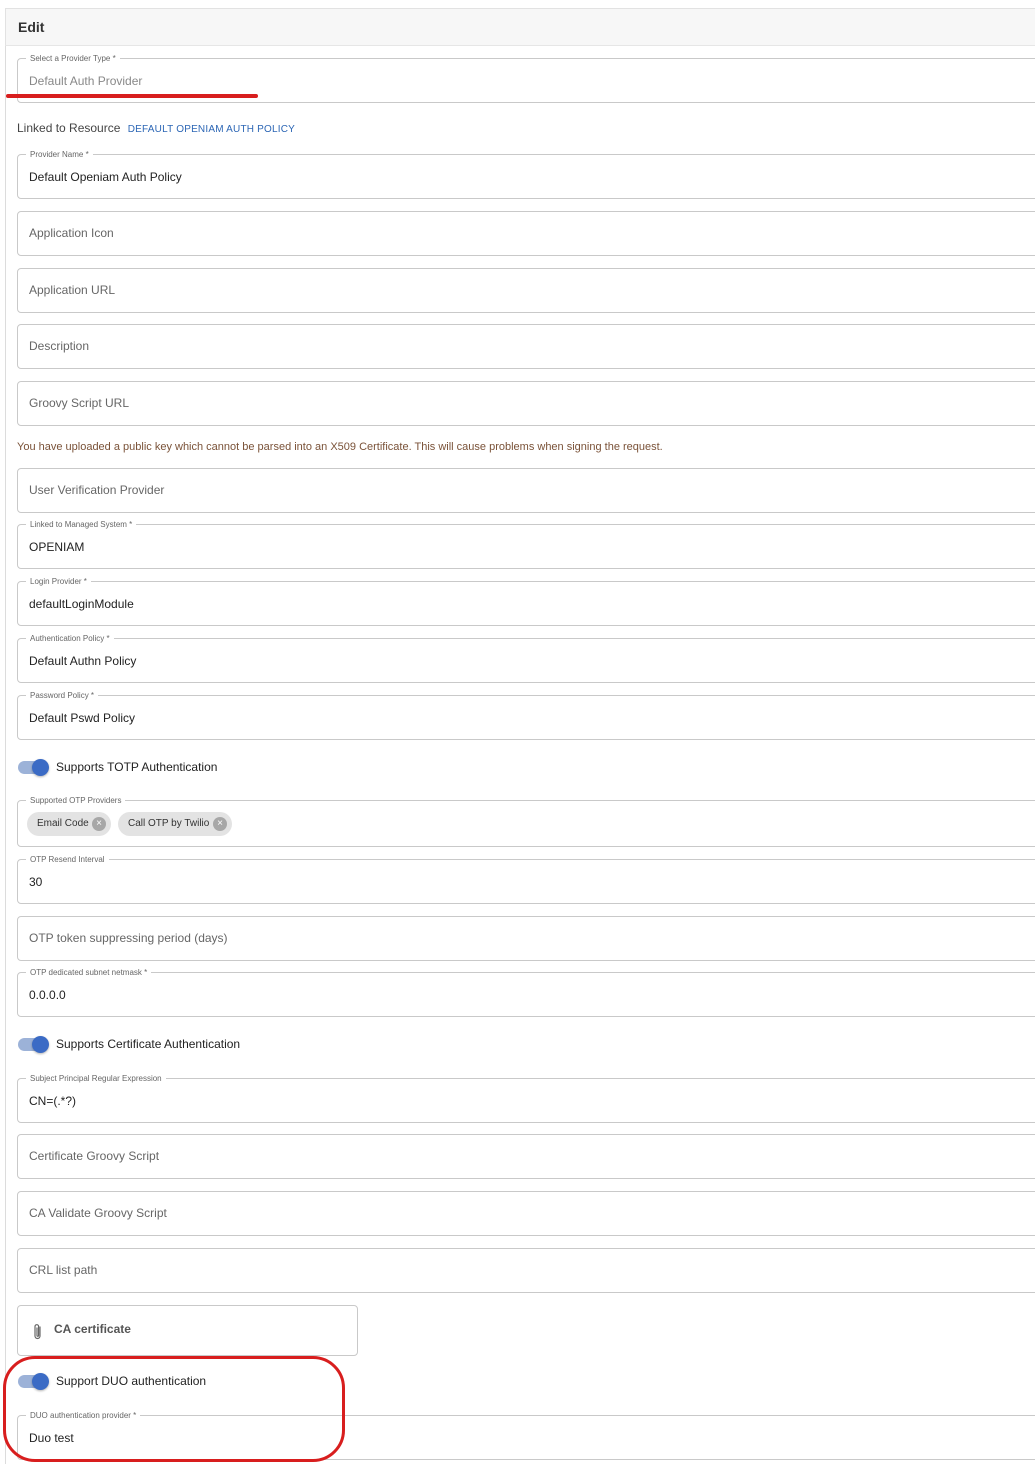  What do you see at coordinates (137, 767) in the screenshot?
I see `totp-toggle-label: Supports TOTP Authentication` at bounding box center [137, 767].